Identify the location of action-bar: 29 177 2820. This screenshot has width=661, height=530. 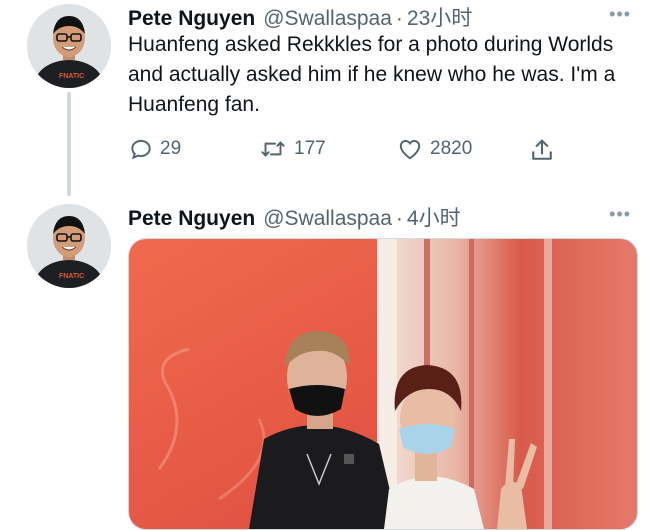
(388, 151).